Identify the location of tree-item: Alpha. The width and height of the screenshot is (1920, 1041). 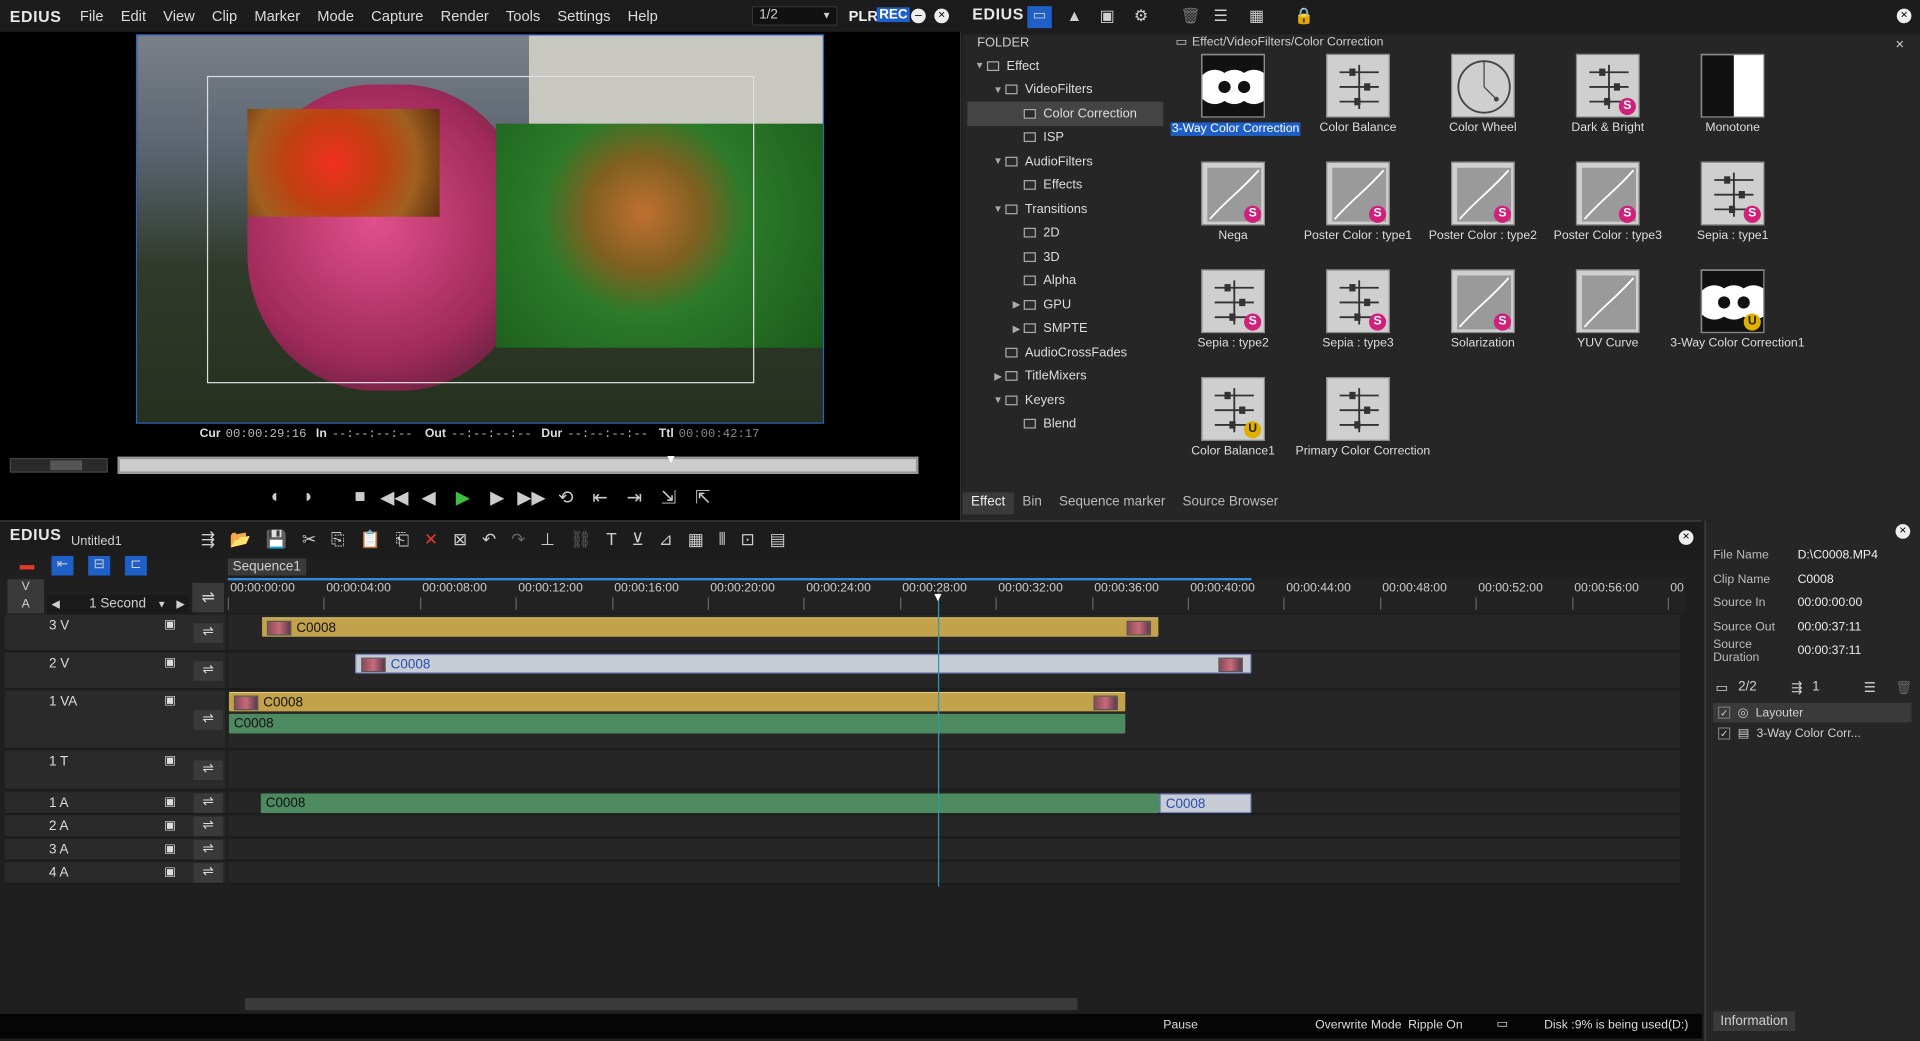
(1065, 281).